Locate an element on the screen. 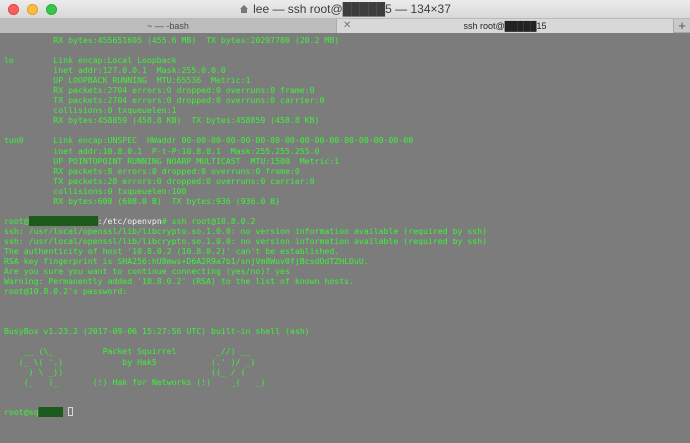 Image resolution: width=690 pixels, height=443 pixels. tab-ssh: ✕ ssh root@█████15 is located at coordinates (505, 26).